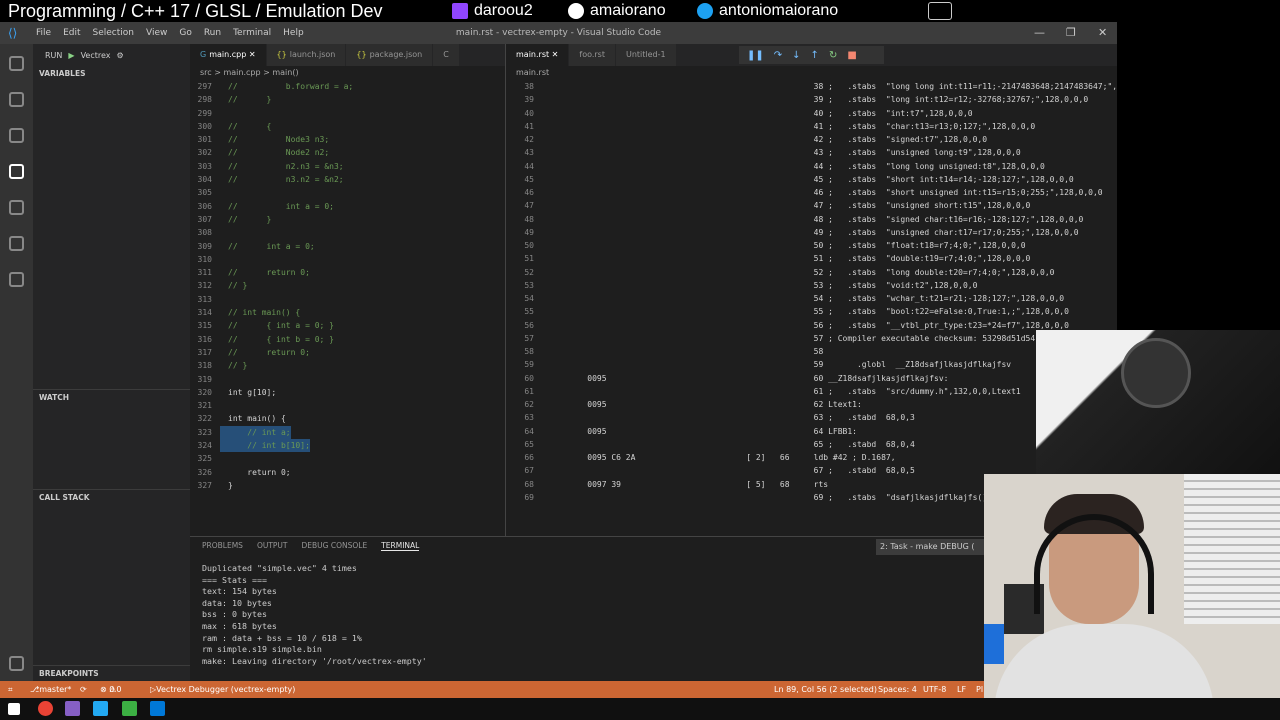 The height and width of the screenshot is (720, 1280). Describe the element at coordinates (16, 63) in the screenshot. I see `explorer-icon` at that location.